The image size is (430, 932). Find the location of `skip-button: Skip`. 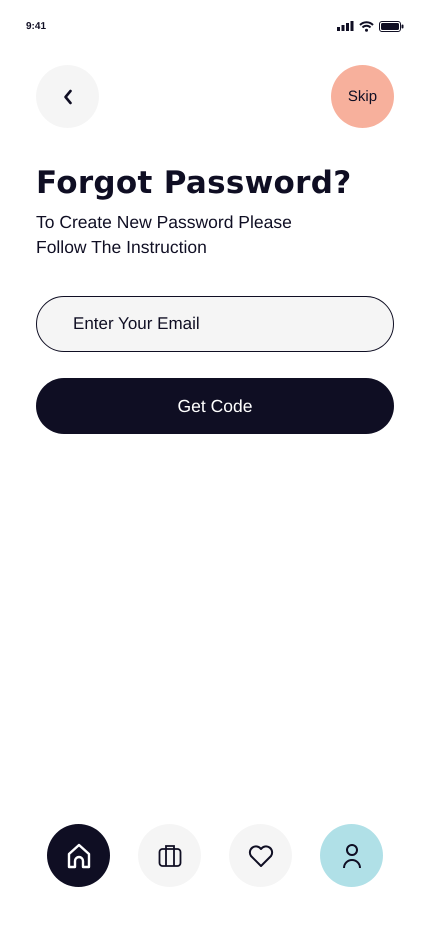

skip-button: Skip is located at coordinates (362, 96).